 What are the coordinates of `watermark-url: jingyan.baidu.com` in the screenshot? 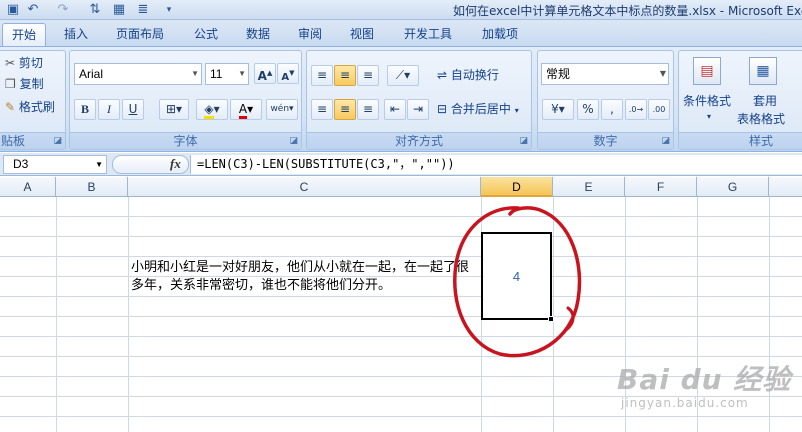 It's located at (685, 403).